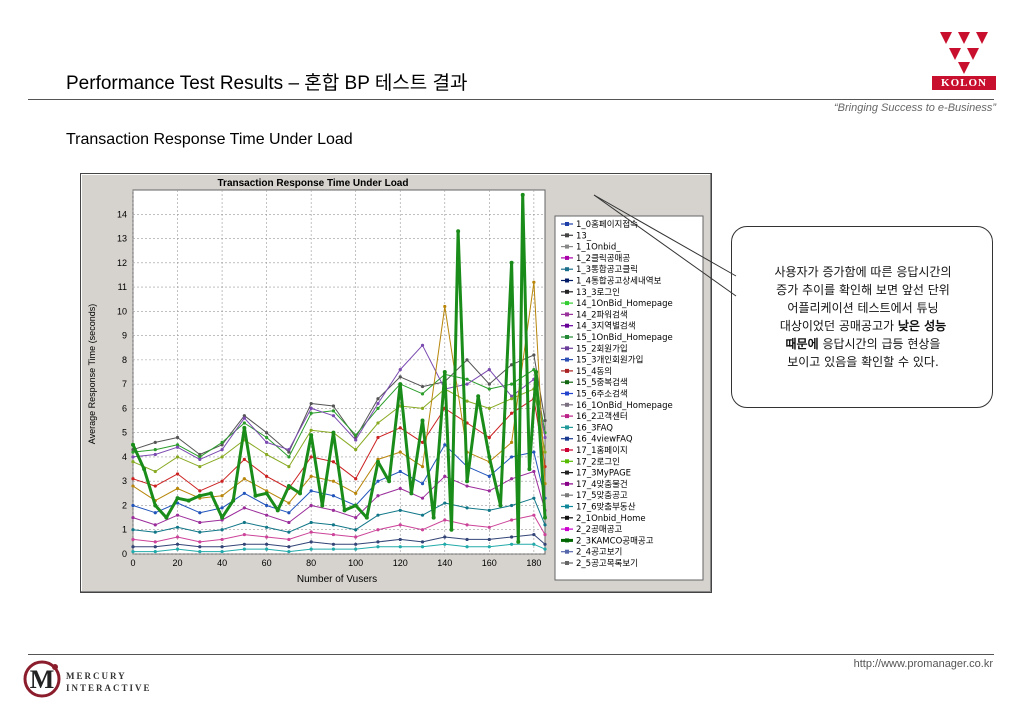  What do you see at coordinates (533, 563) in the screenshot?
I see `x-tick-label: 180` at bounding box center [533, 563].